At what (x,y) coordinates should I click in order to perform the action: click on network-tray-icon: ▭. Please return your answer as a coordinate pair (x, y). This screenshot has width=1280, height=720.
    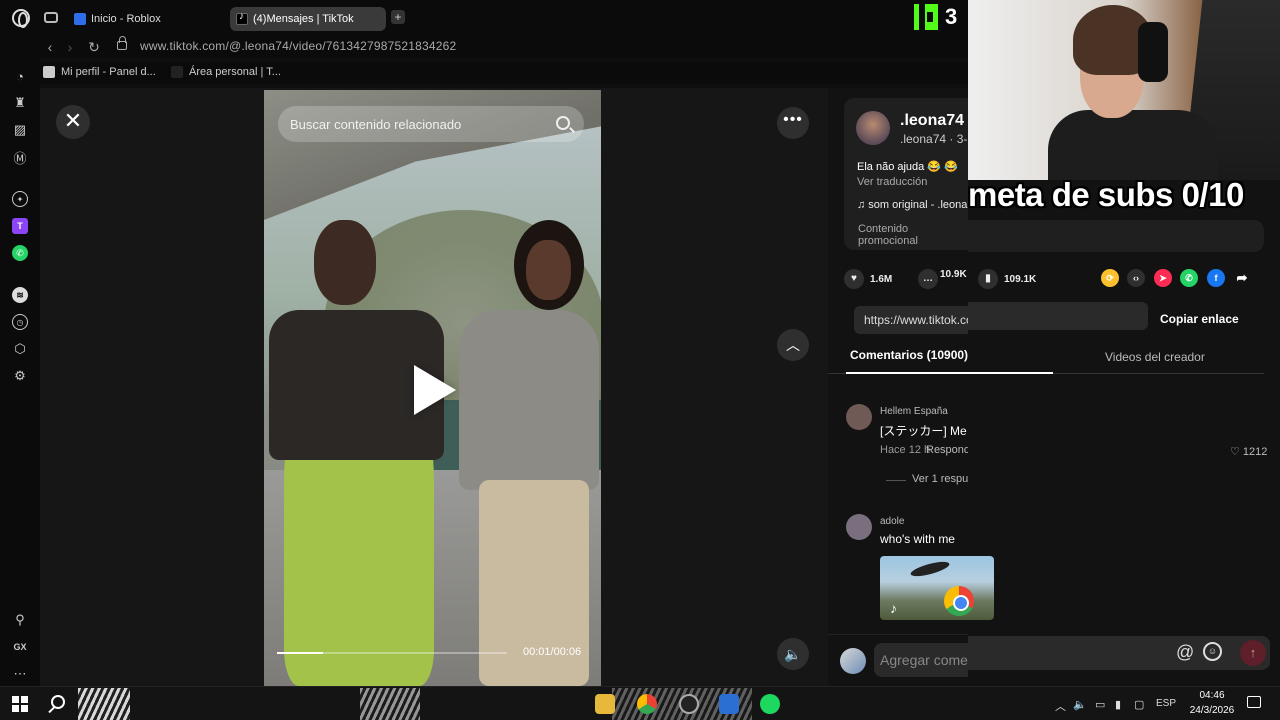
    Looking at the image, I should click on (1100, 704).